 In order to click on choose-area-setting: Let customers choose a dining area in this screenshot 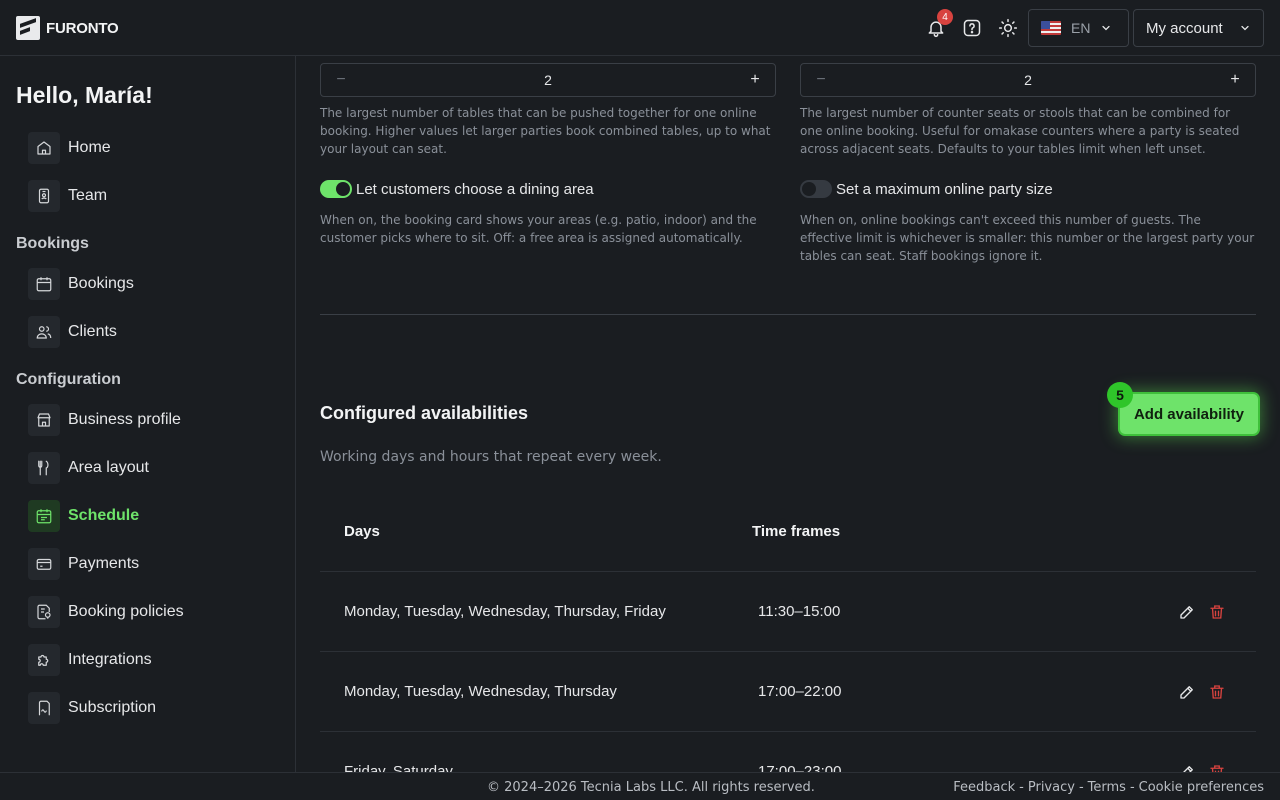, I will do `click(457, 189)`.